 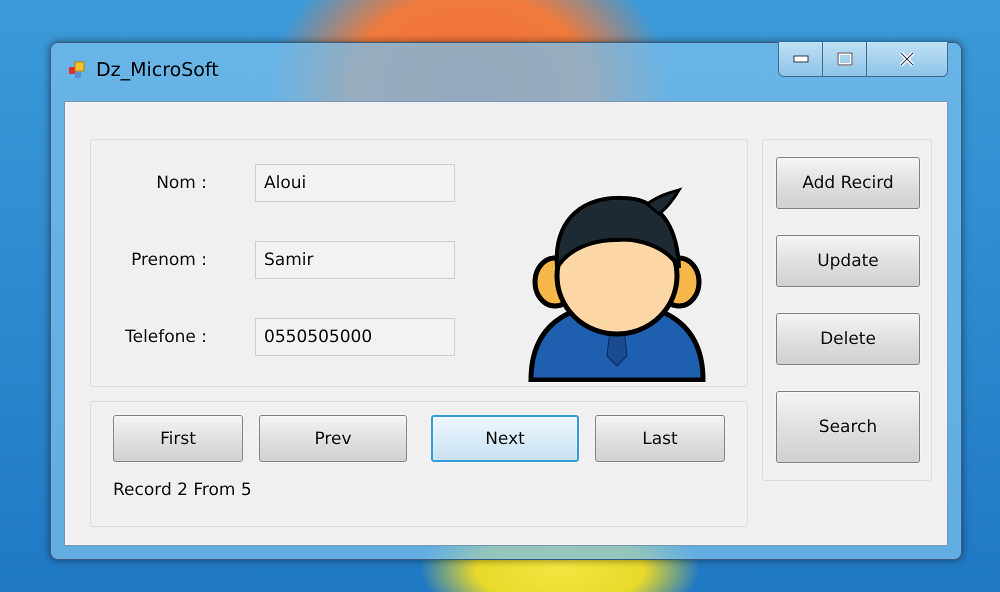 I want to click on action-button: Delete, so click(x=848, y=339).